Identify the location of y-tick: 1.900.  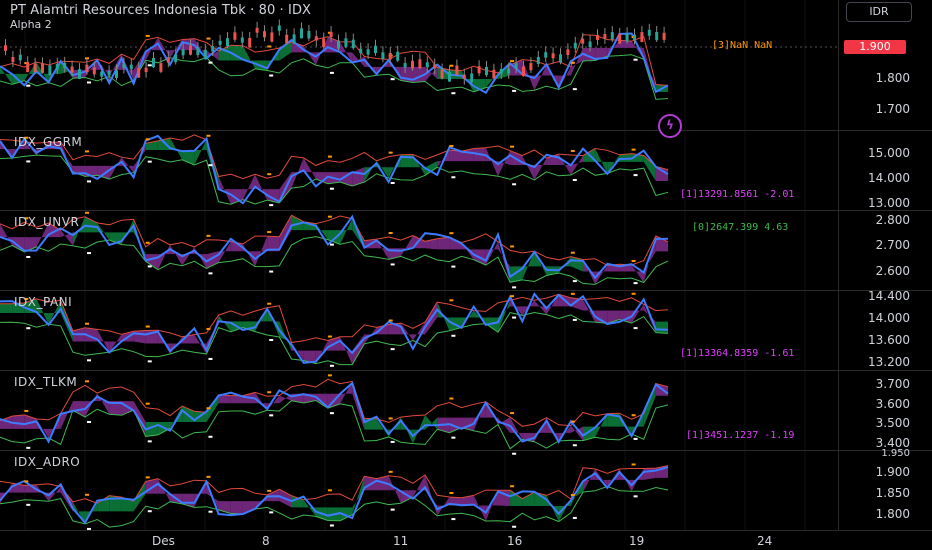
(892, 472).